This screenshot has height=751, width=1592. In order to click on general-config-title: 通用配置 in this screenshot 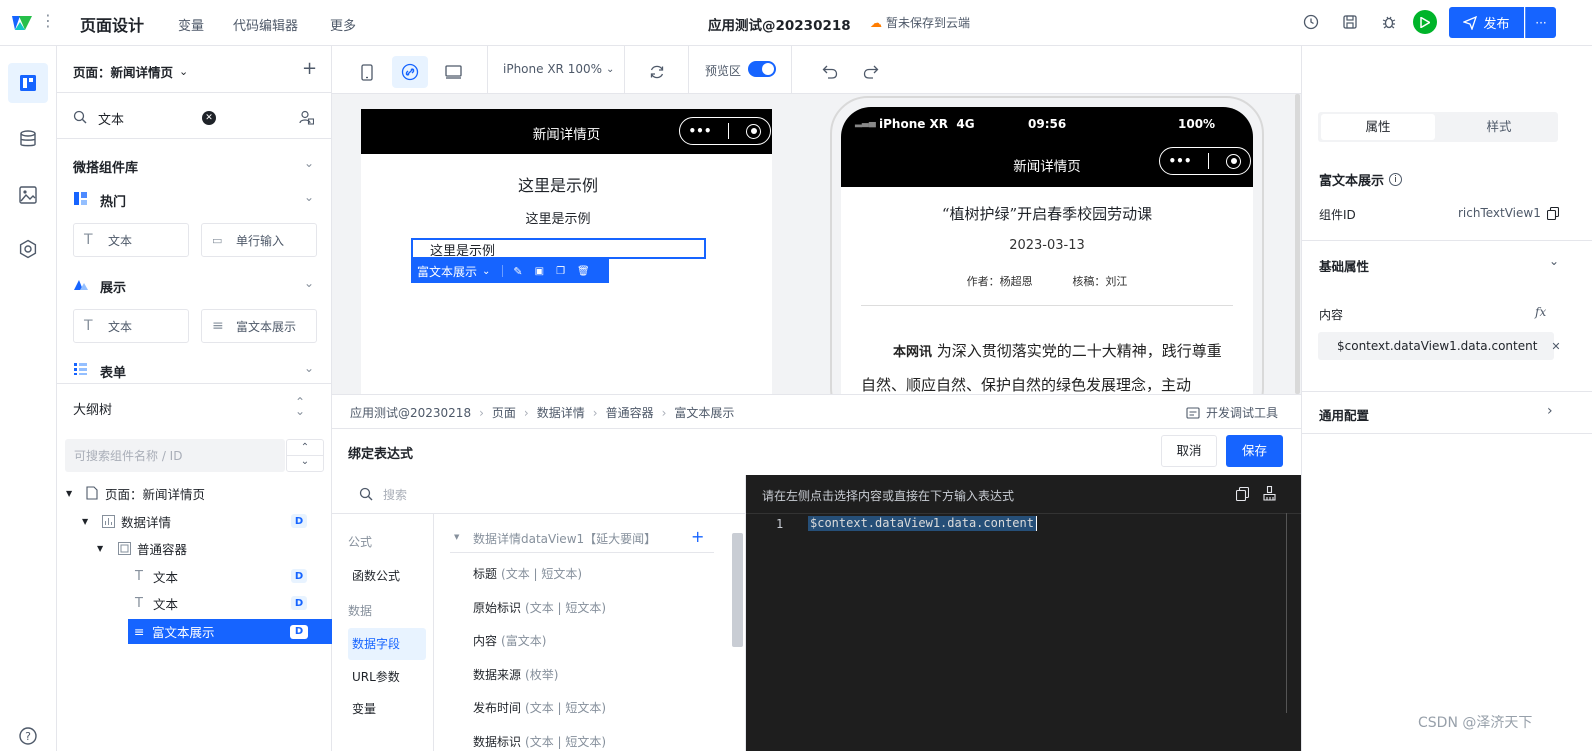, I will do `click(1344, 414)`.